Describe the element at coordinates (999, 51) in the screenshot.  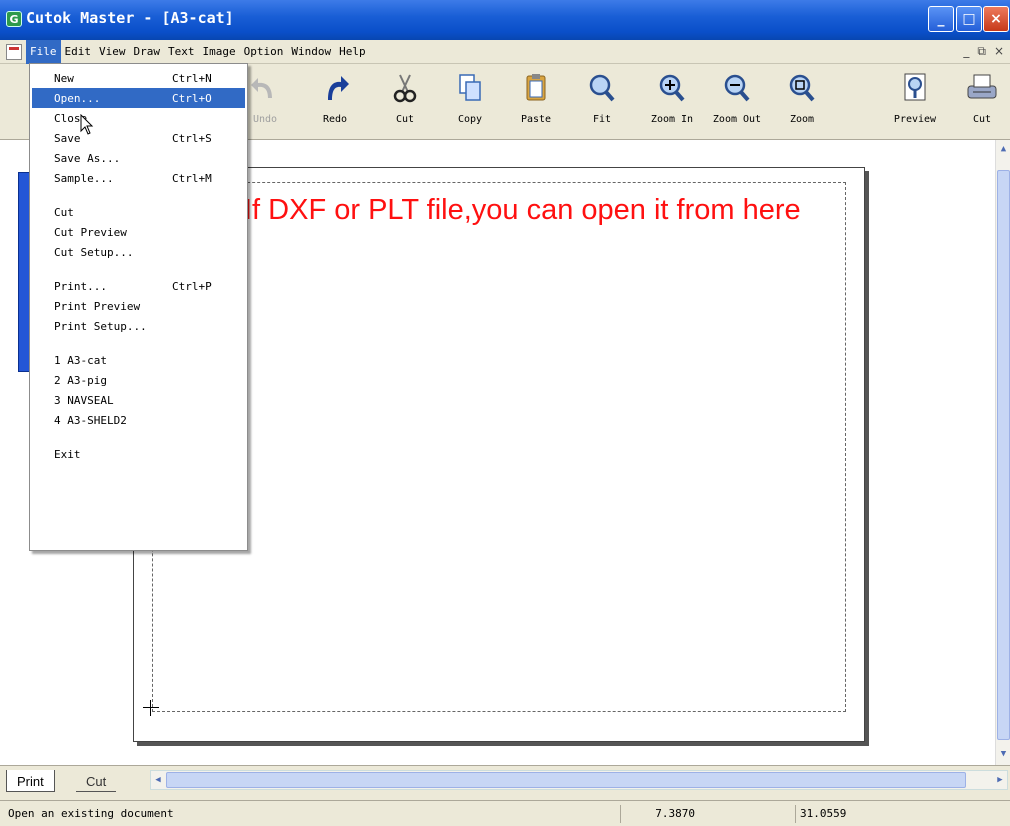
I see `mdi-close-button: ×` at that location.